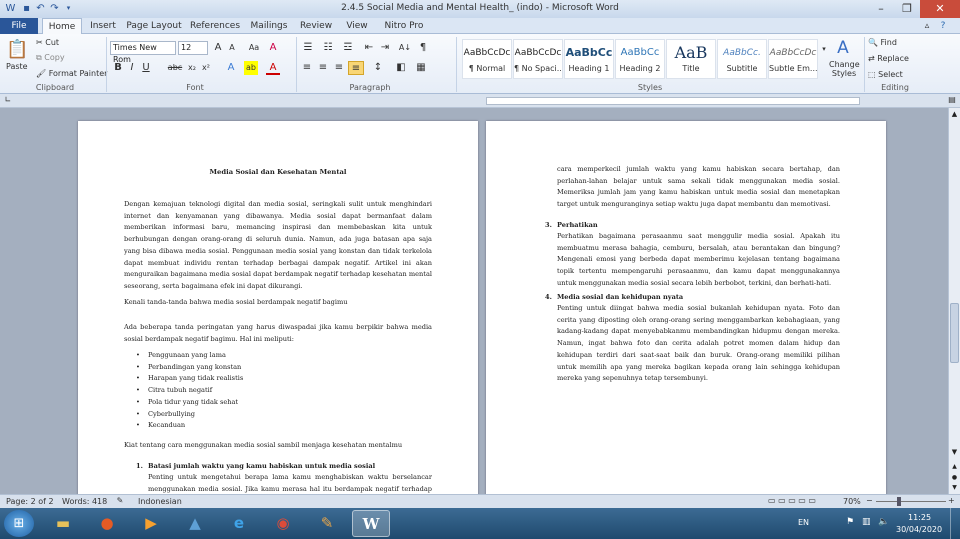 Image resolution: width=960 pixels, height=539 pixels. I want to click on horizontal-ruler, so click(673, 101).